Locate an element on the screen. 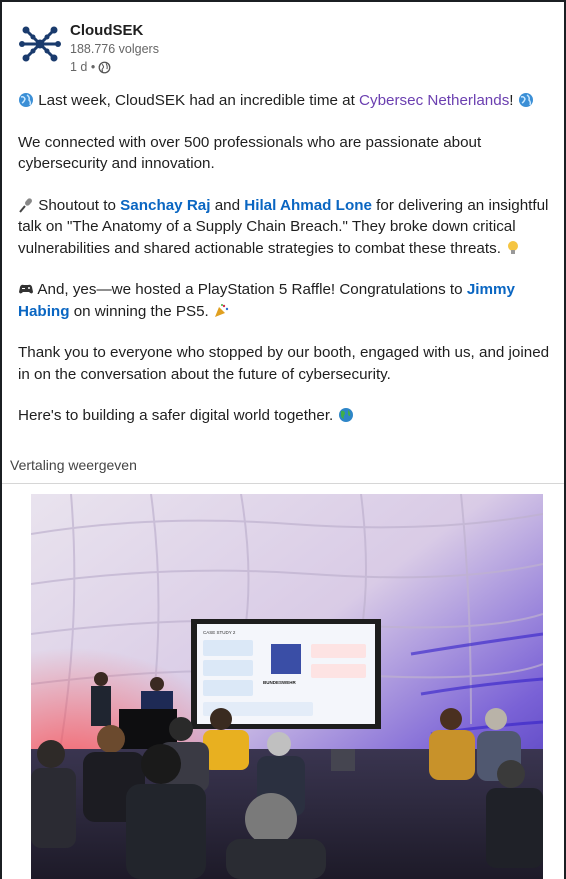  earth-emoji-icon is located at coordinates (345, 415).